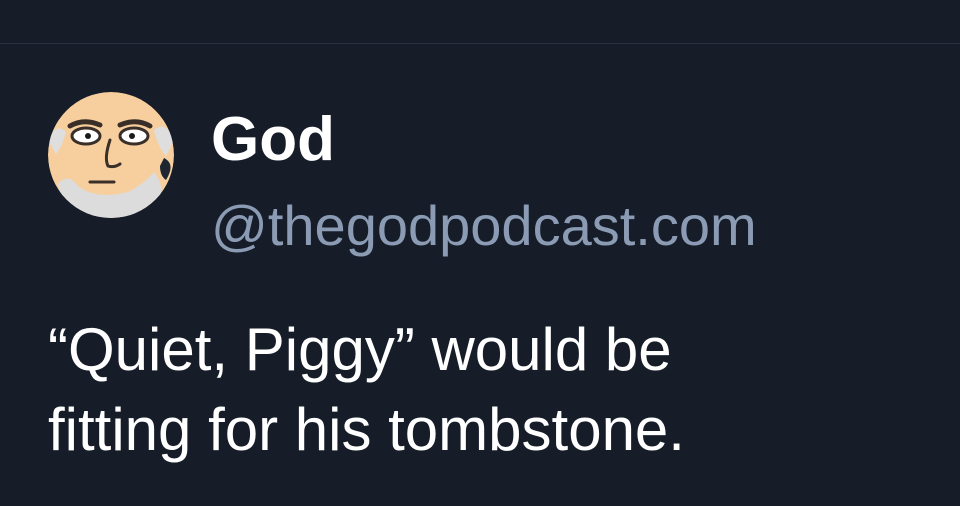 This screenshot has width=960, height=506. I want to click on cartoon-old-man-avatar-icon, so click(111, 155).